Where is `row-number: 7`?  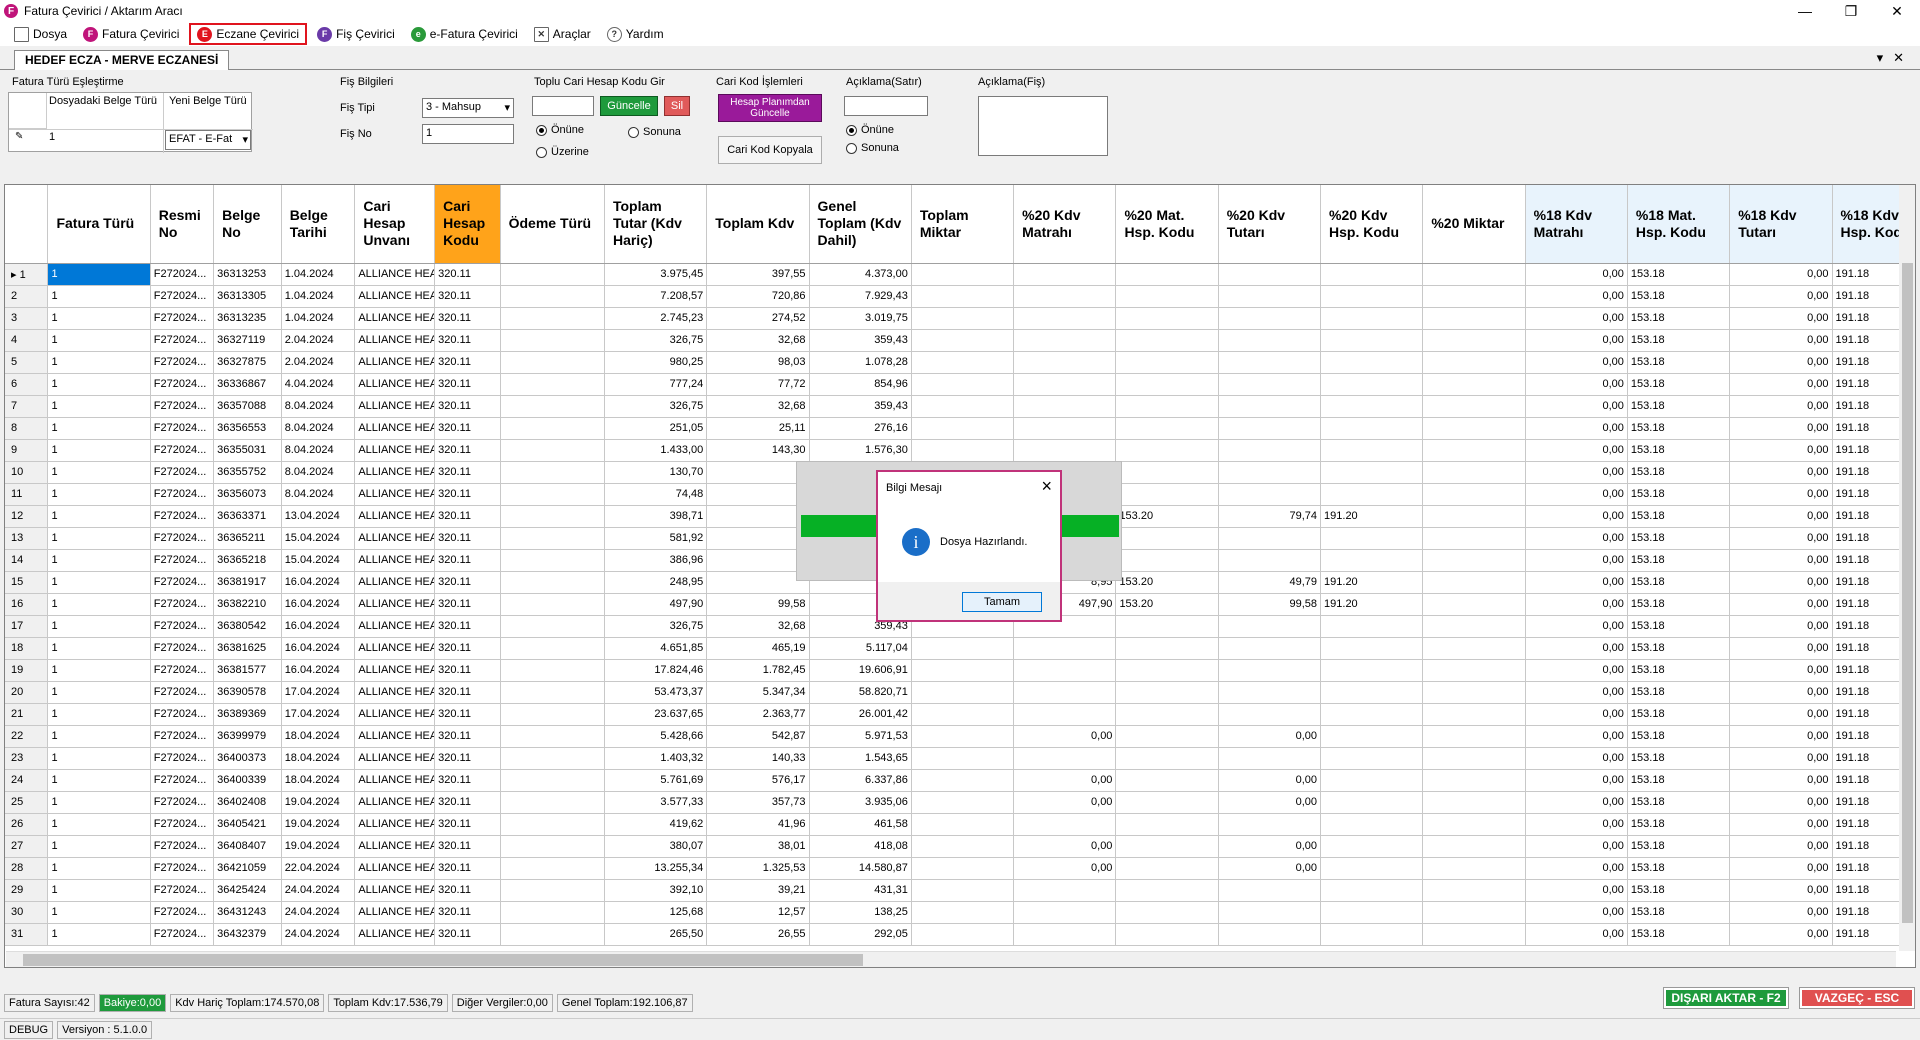 row-number: 7 is located at coordinates (27, 406).